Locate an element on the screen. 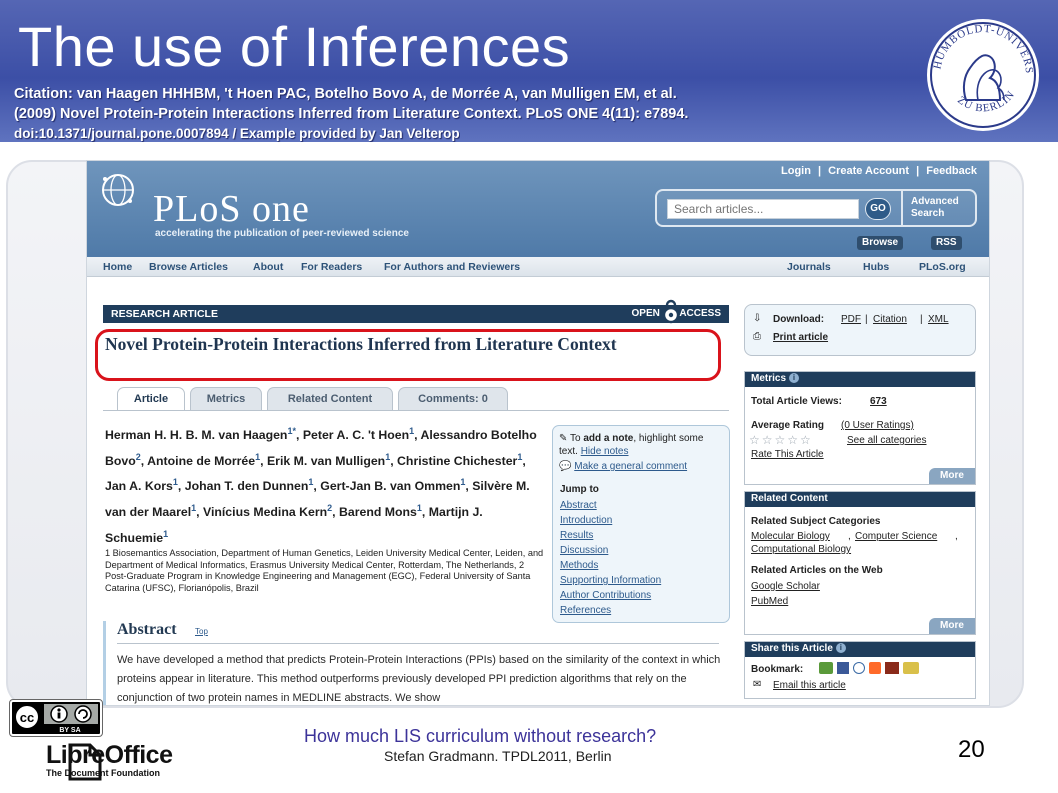 The height and width of the screenshot is (793, 1058). nav-for-readers: For Readers is located at coordinates (331, 267).